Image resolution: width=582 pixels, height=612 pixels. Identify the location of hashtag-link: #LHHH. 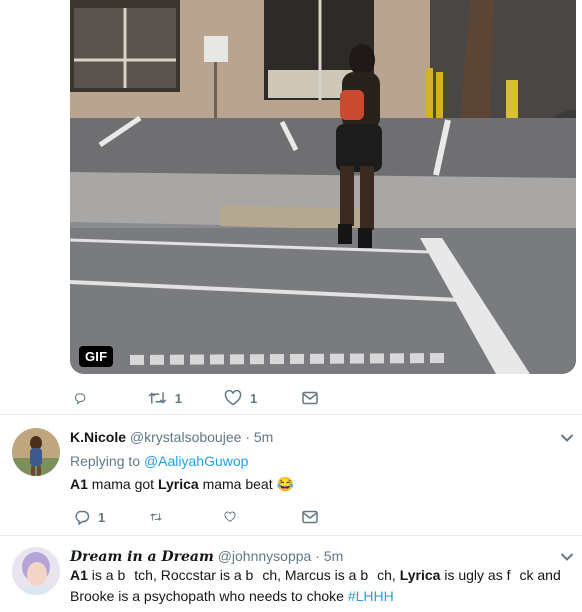
(371, 596).